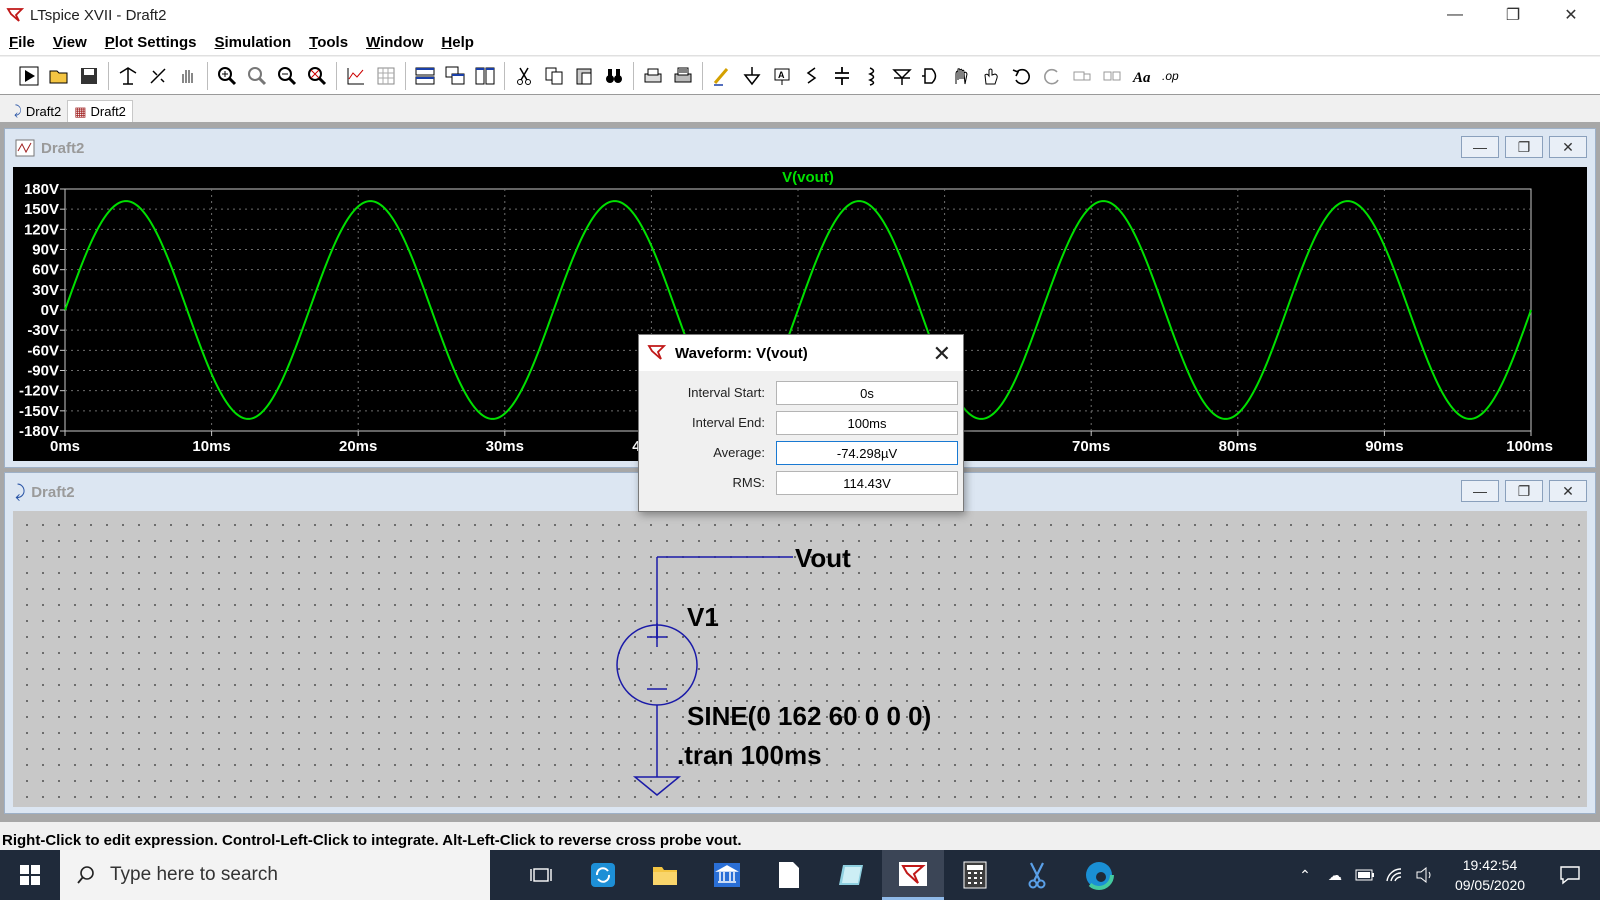  I want to click on tile-horizontal-icon, so click(425, 76).